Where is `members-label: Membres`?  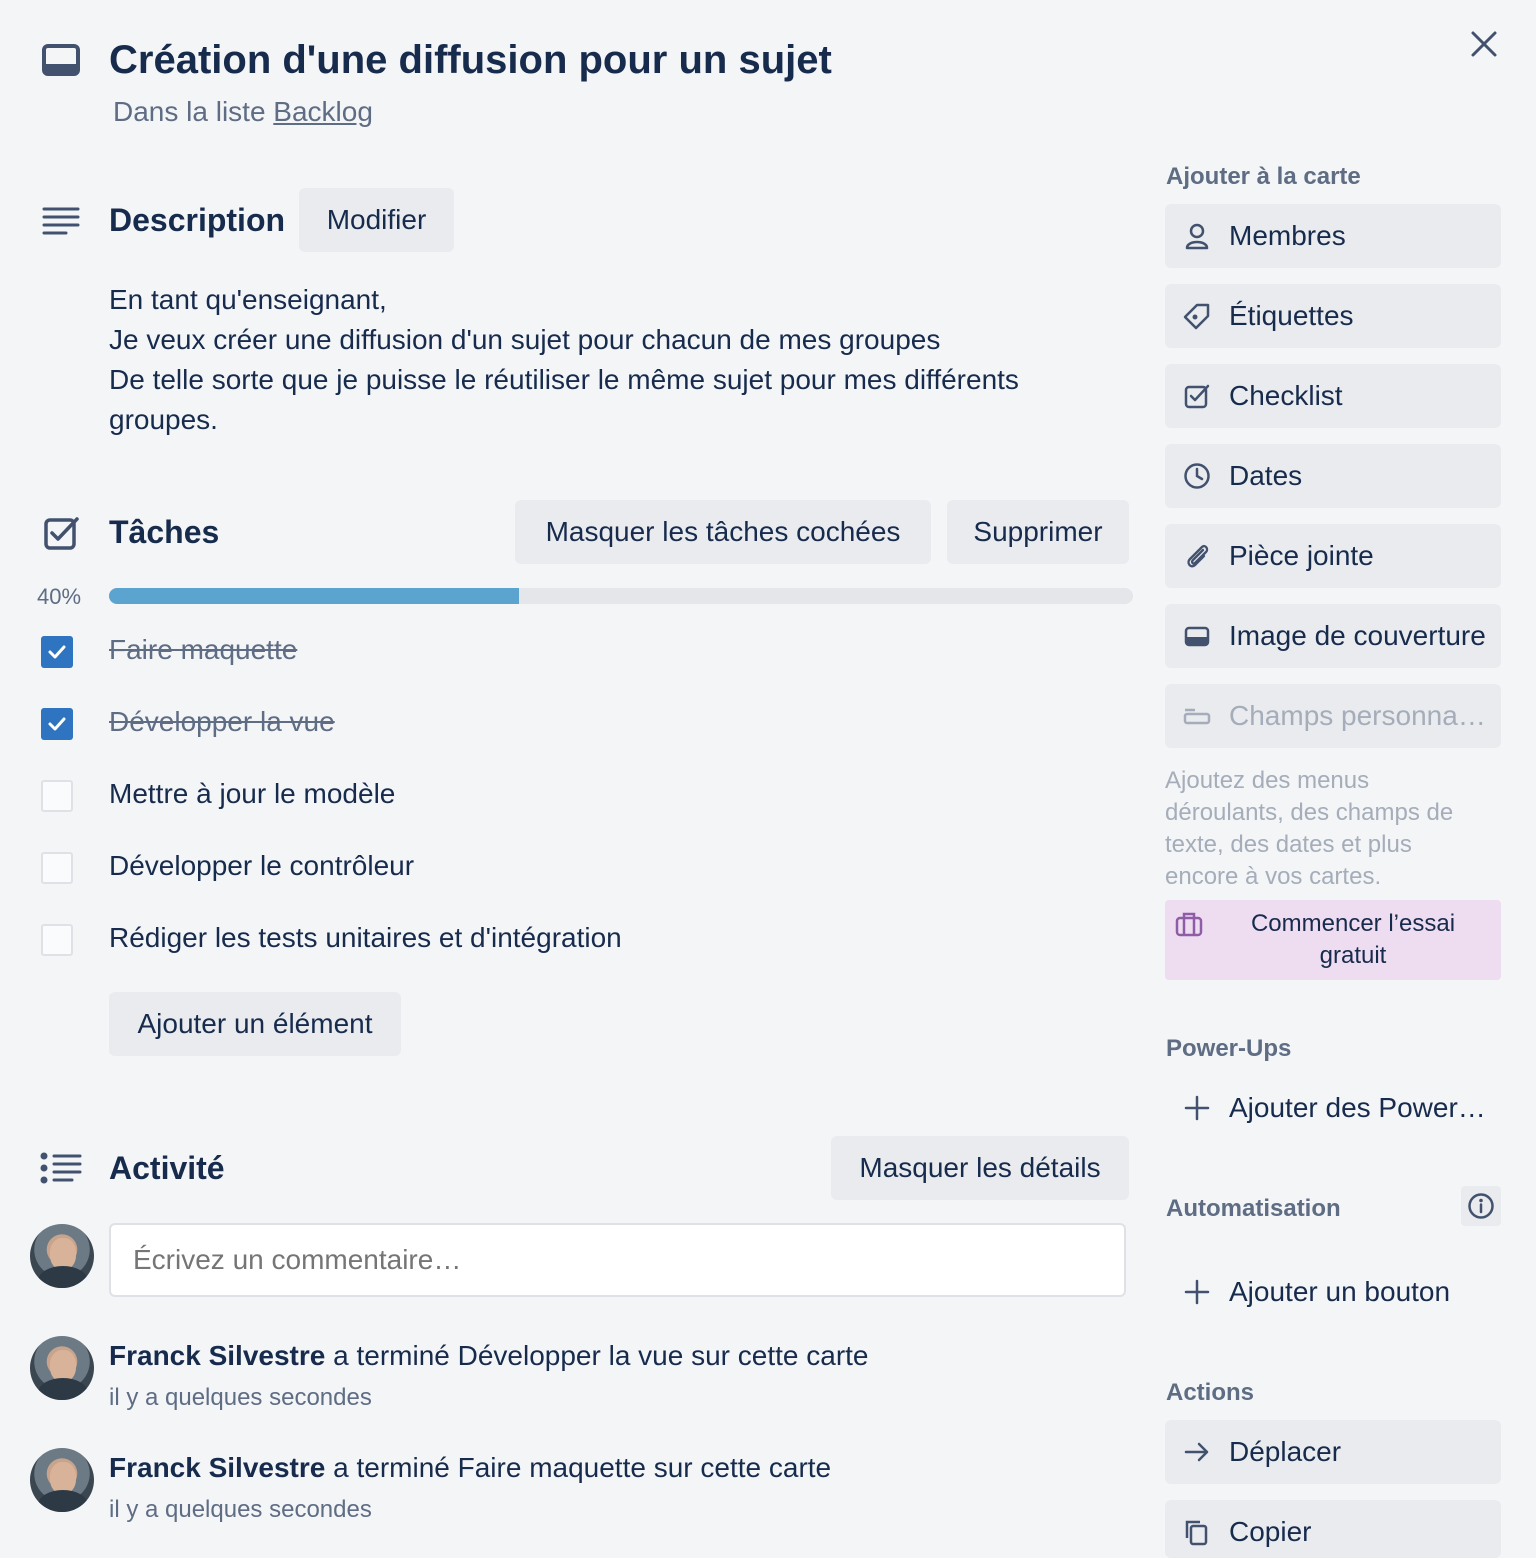 members-label: Membres is located at coordinates (1287, 235).